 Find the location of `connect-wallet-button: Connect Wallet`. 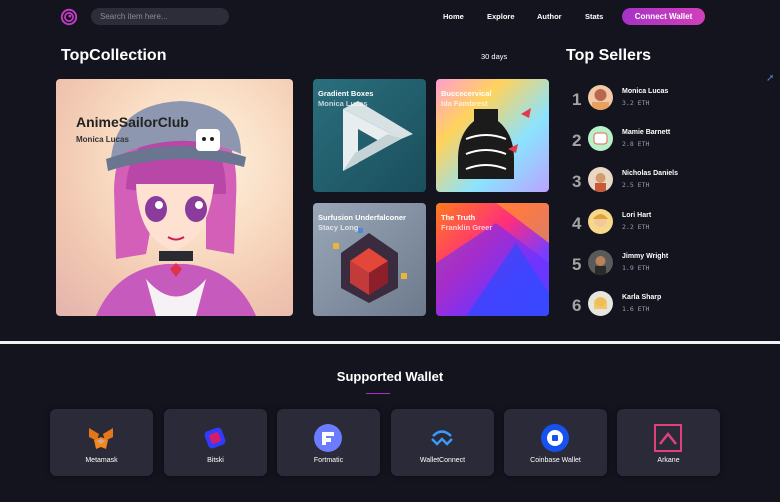

connect-wallet-button: Connect Wallet is located at coordinates (663, 16).